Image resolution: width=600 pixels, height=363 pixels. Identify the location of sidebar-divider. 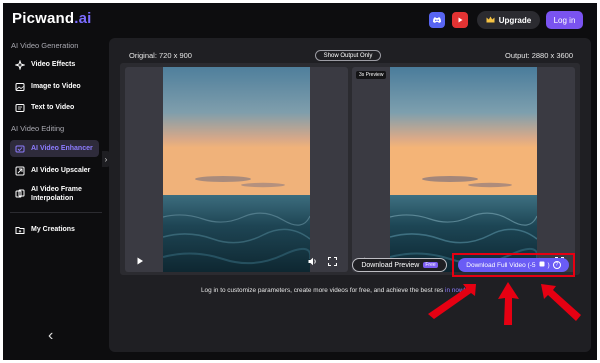
(56, 212).